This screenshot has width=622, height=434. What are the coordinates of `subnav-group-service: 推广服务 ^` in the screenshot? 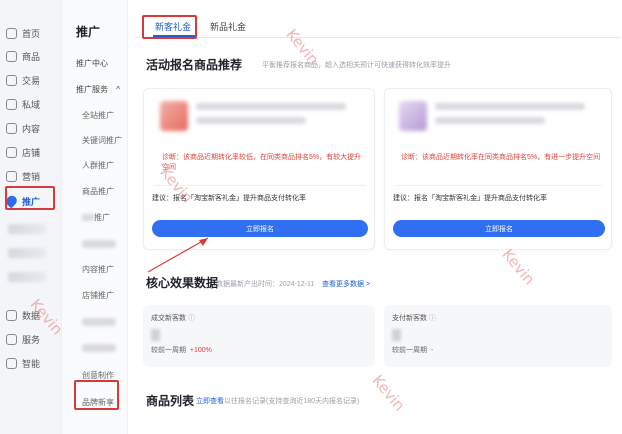 It's located at (98, 89).